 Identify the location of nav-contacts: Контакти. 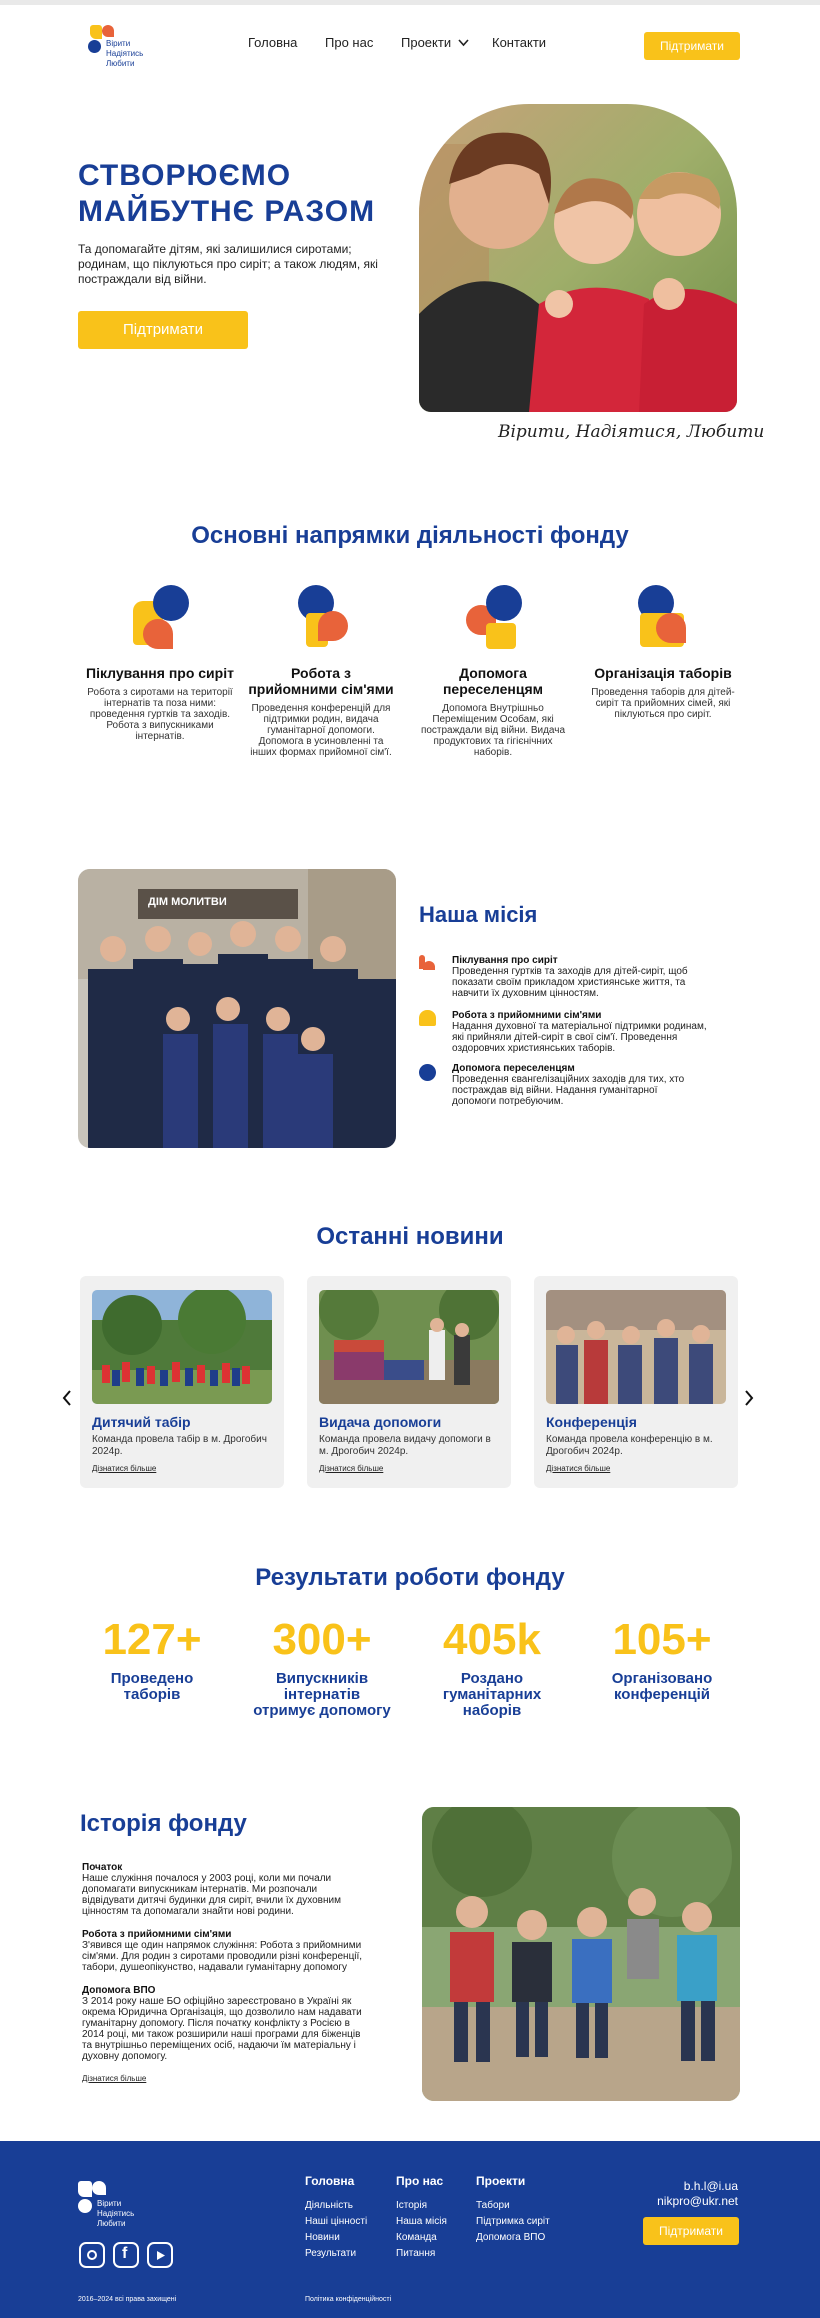
(519, 42).